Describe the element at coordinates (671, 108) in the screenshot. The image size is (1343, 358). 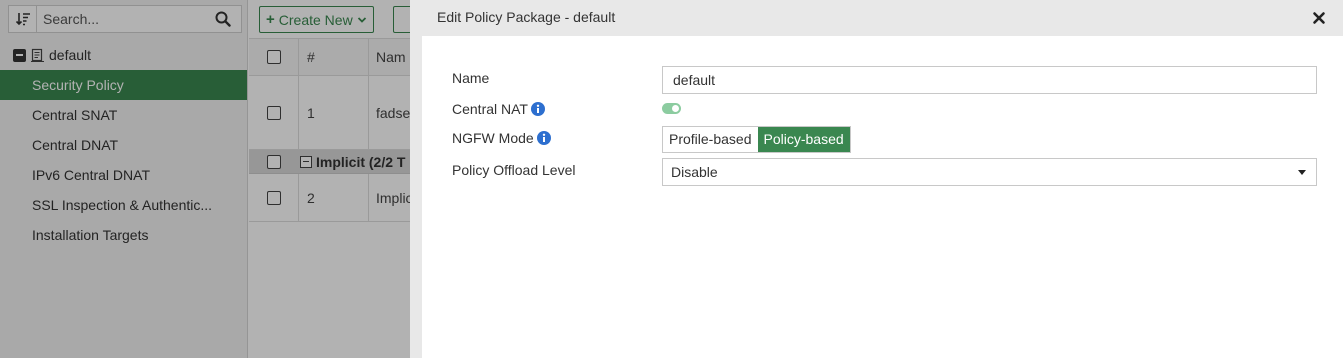
I see `central-nat-toggle` at that location.